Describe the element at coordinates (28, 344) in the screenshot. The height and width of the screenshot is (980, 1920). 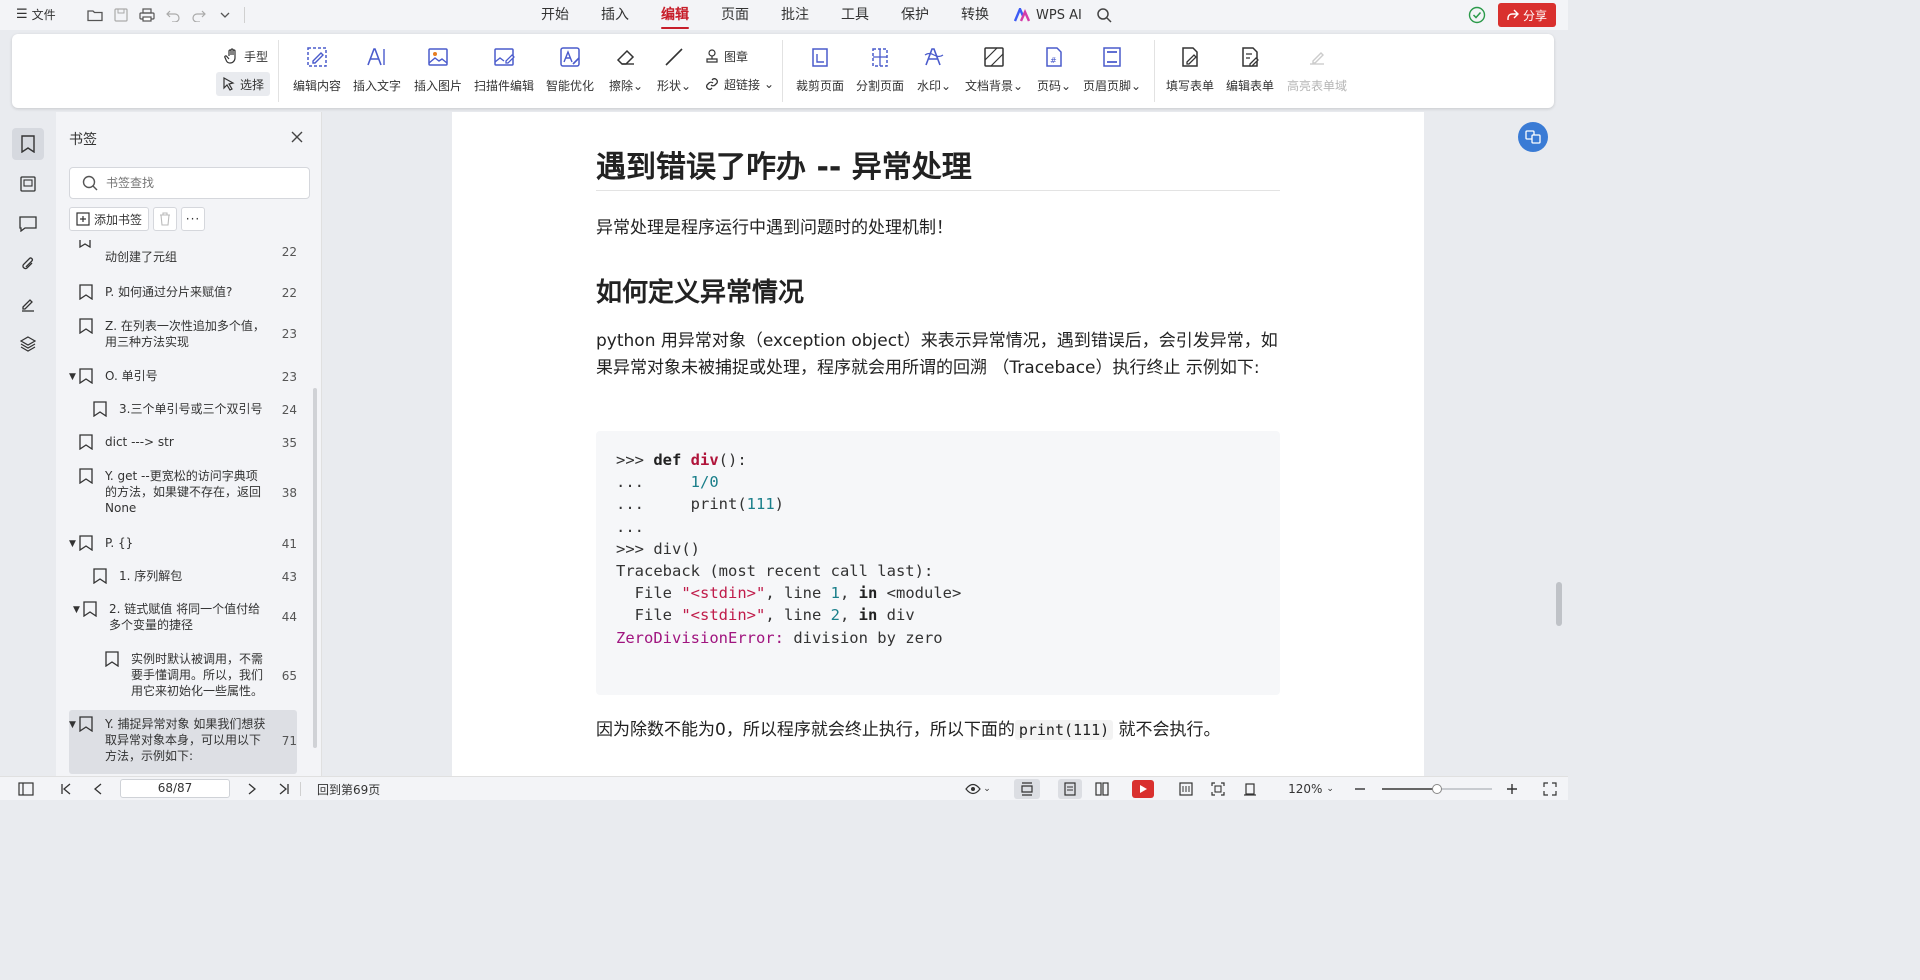
I see `layers-panel-icon` at that location.